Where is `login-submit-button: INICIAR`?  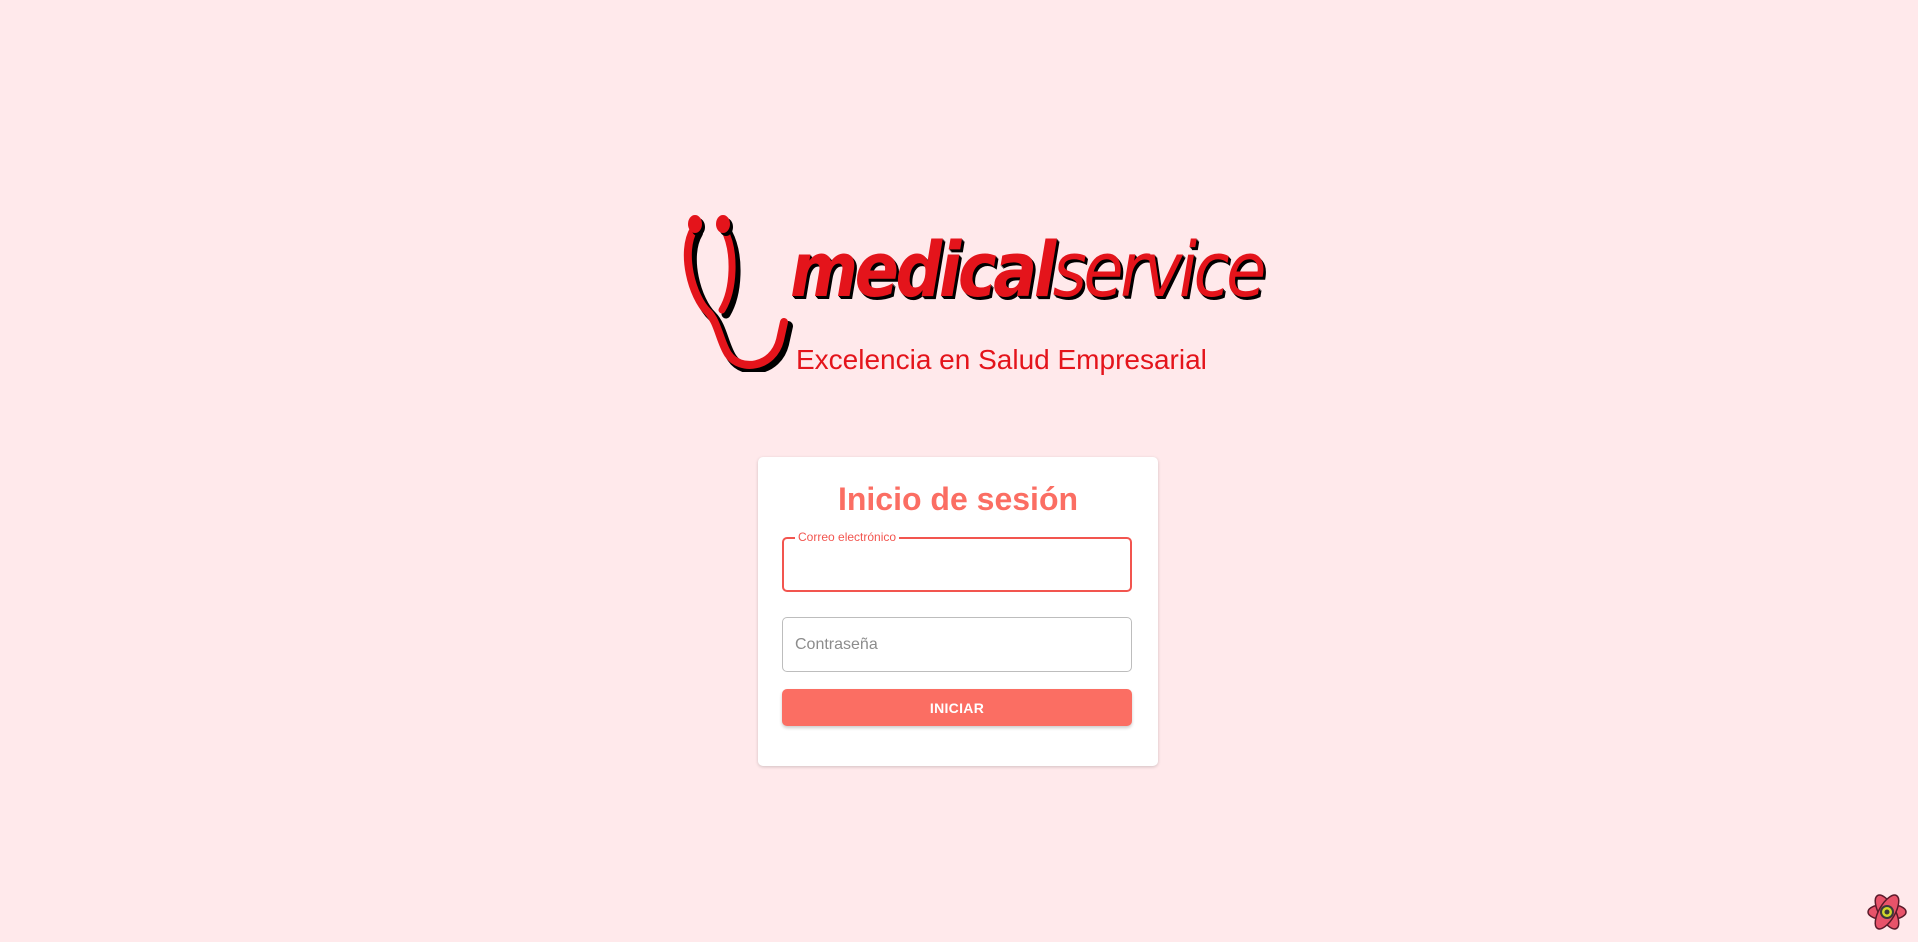
login-submit-button: INICIAR is located at coordinates (957, 707).